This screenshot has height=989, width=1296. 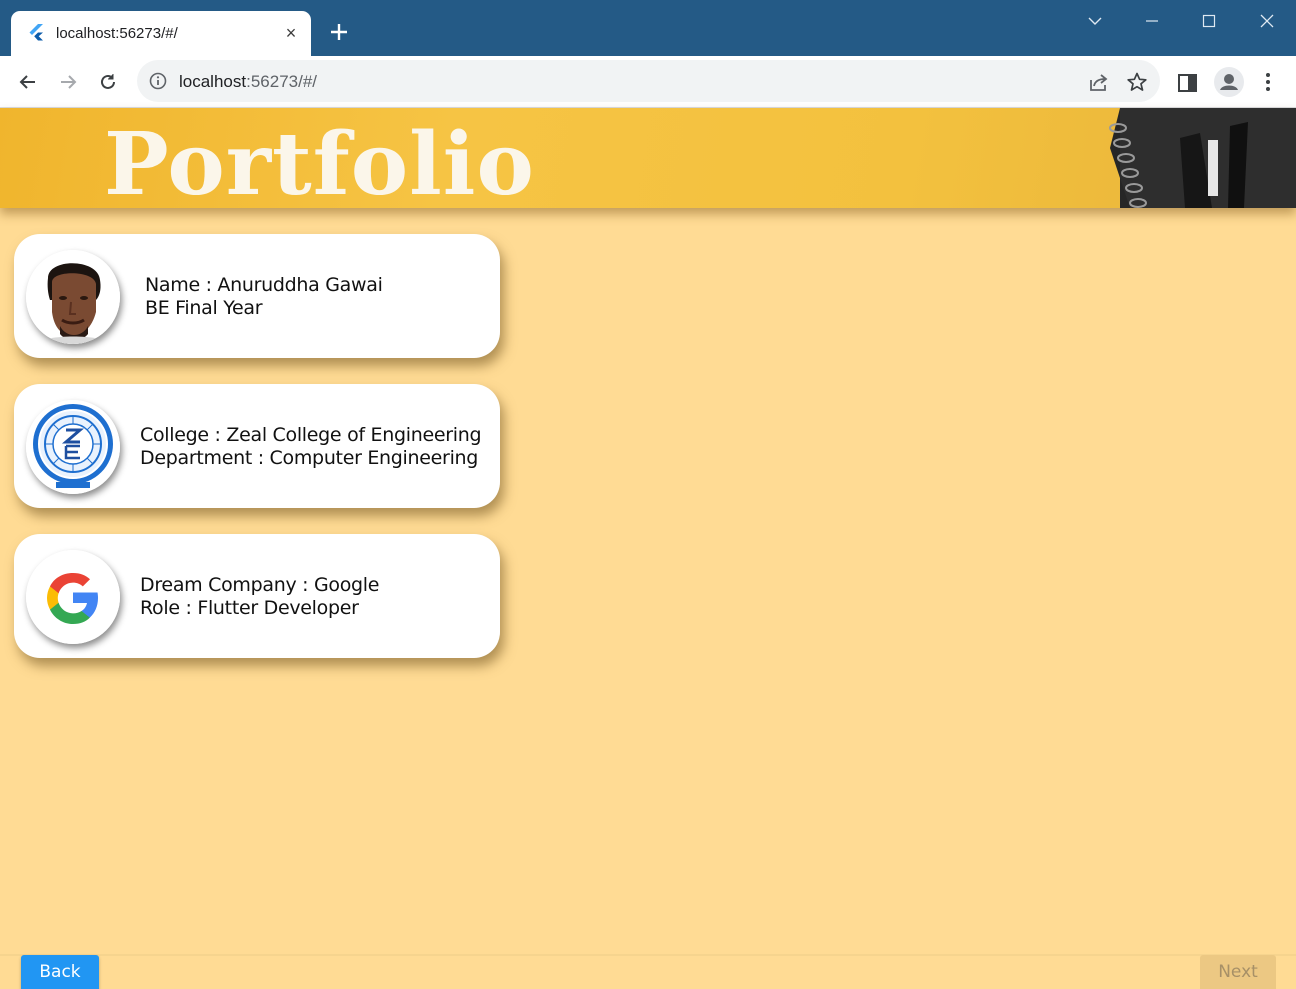 What do you see at coordinates (73, 297) in the screenshot?
I see `profile-photo-avatar` at bounding box center [73, 297].